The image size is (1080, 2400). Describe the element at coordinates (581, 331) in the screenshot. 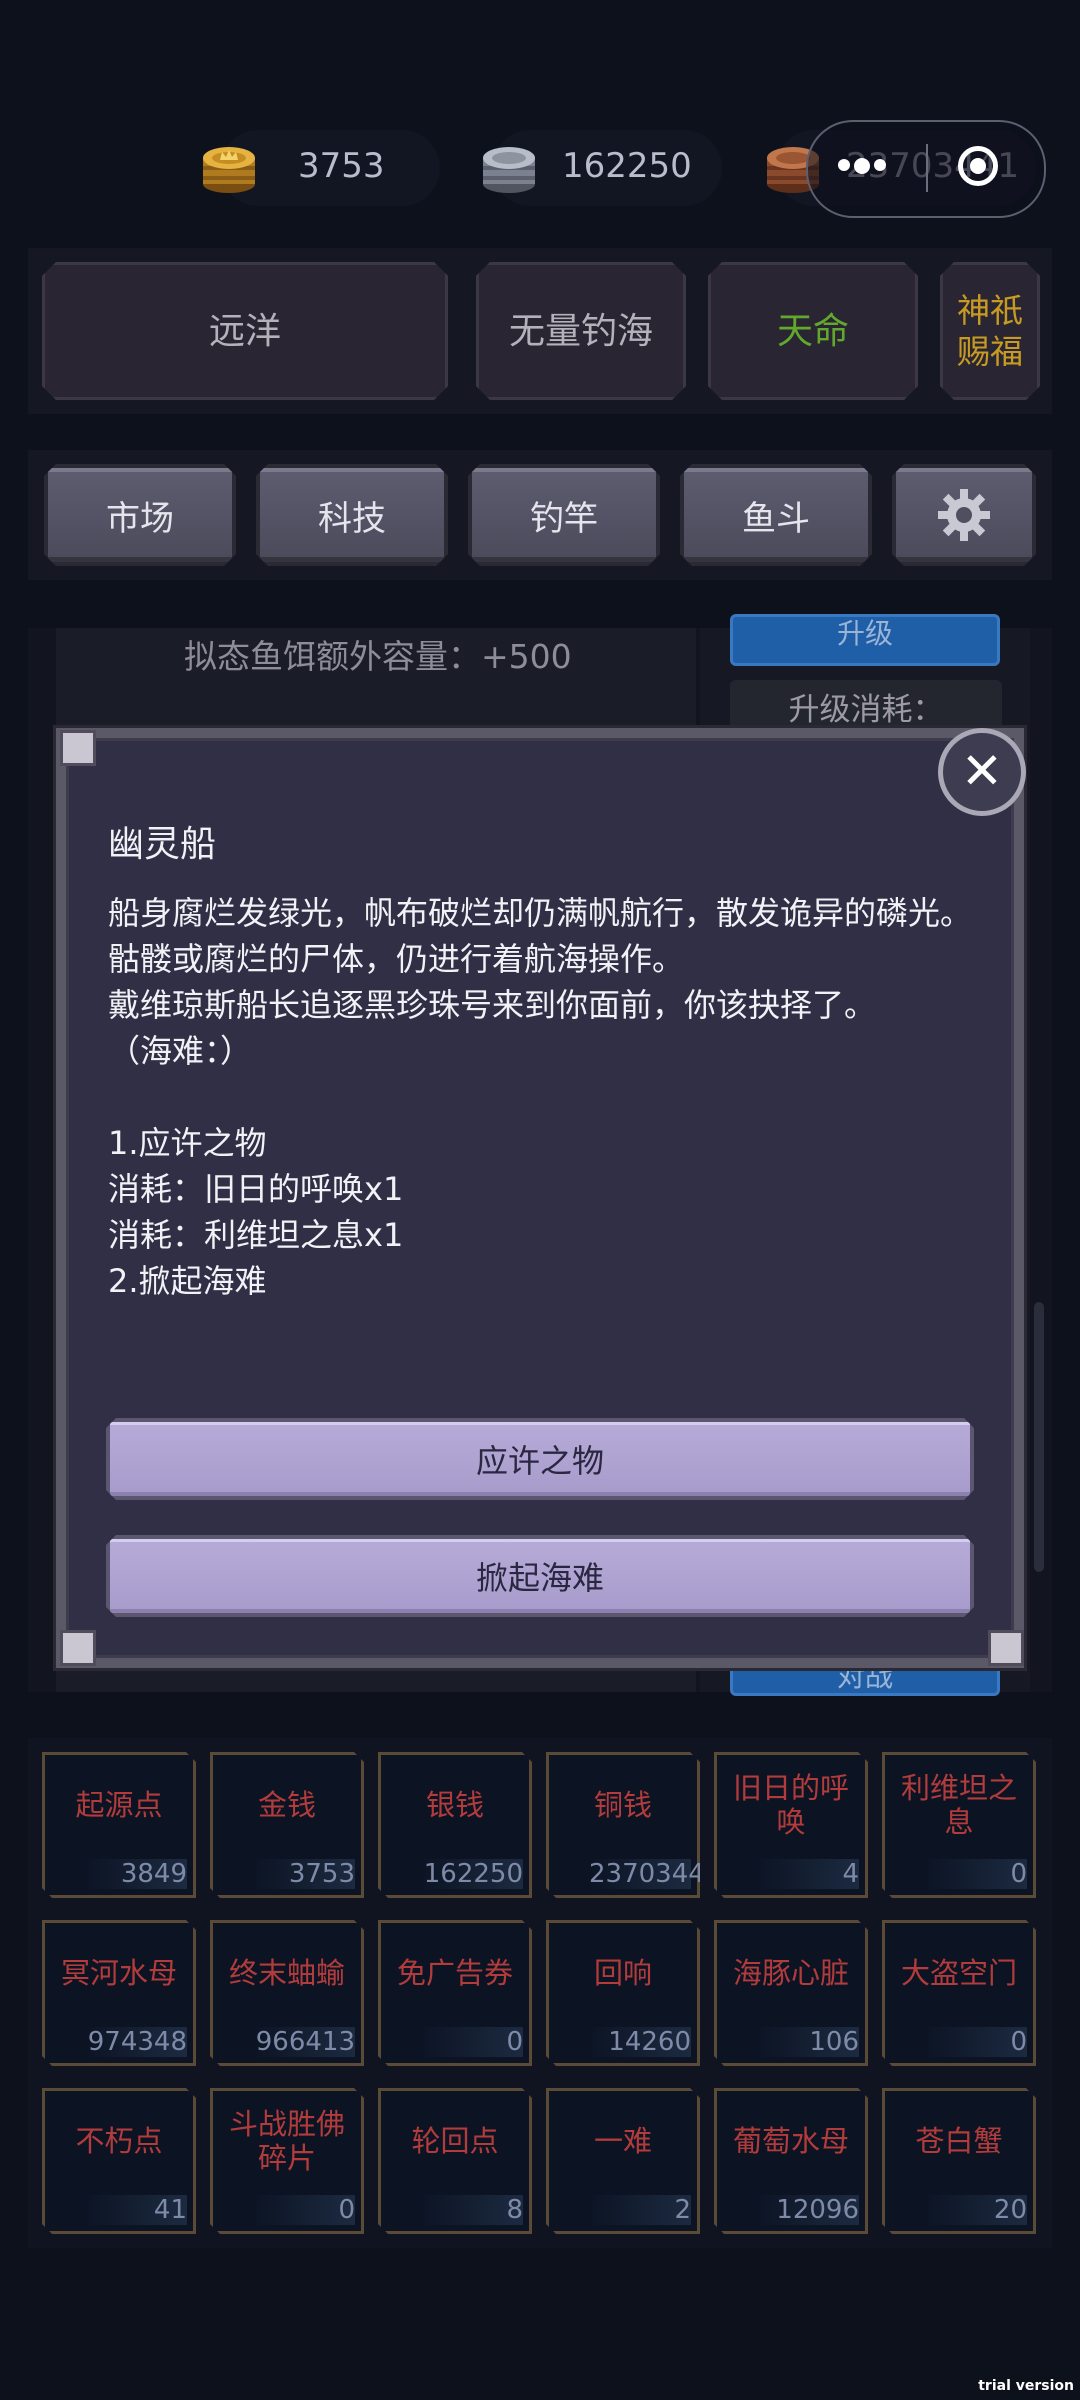

I see `mode-endless-button: 无量钓海` at that location.